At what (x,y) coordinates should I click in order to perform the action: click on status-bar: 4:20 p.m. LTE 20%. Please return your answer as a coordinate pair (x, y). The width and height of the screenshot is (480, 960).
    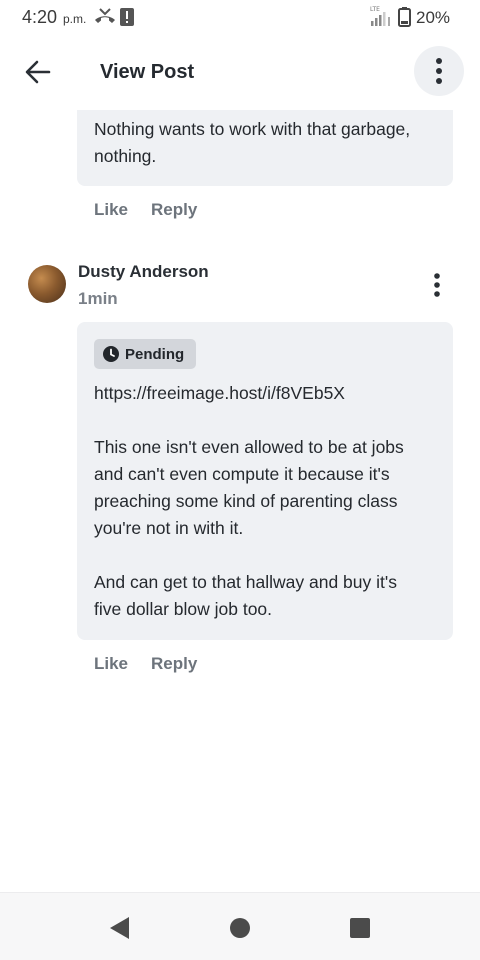
    Looking at the image, I should click on (240, 17).